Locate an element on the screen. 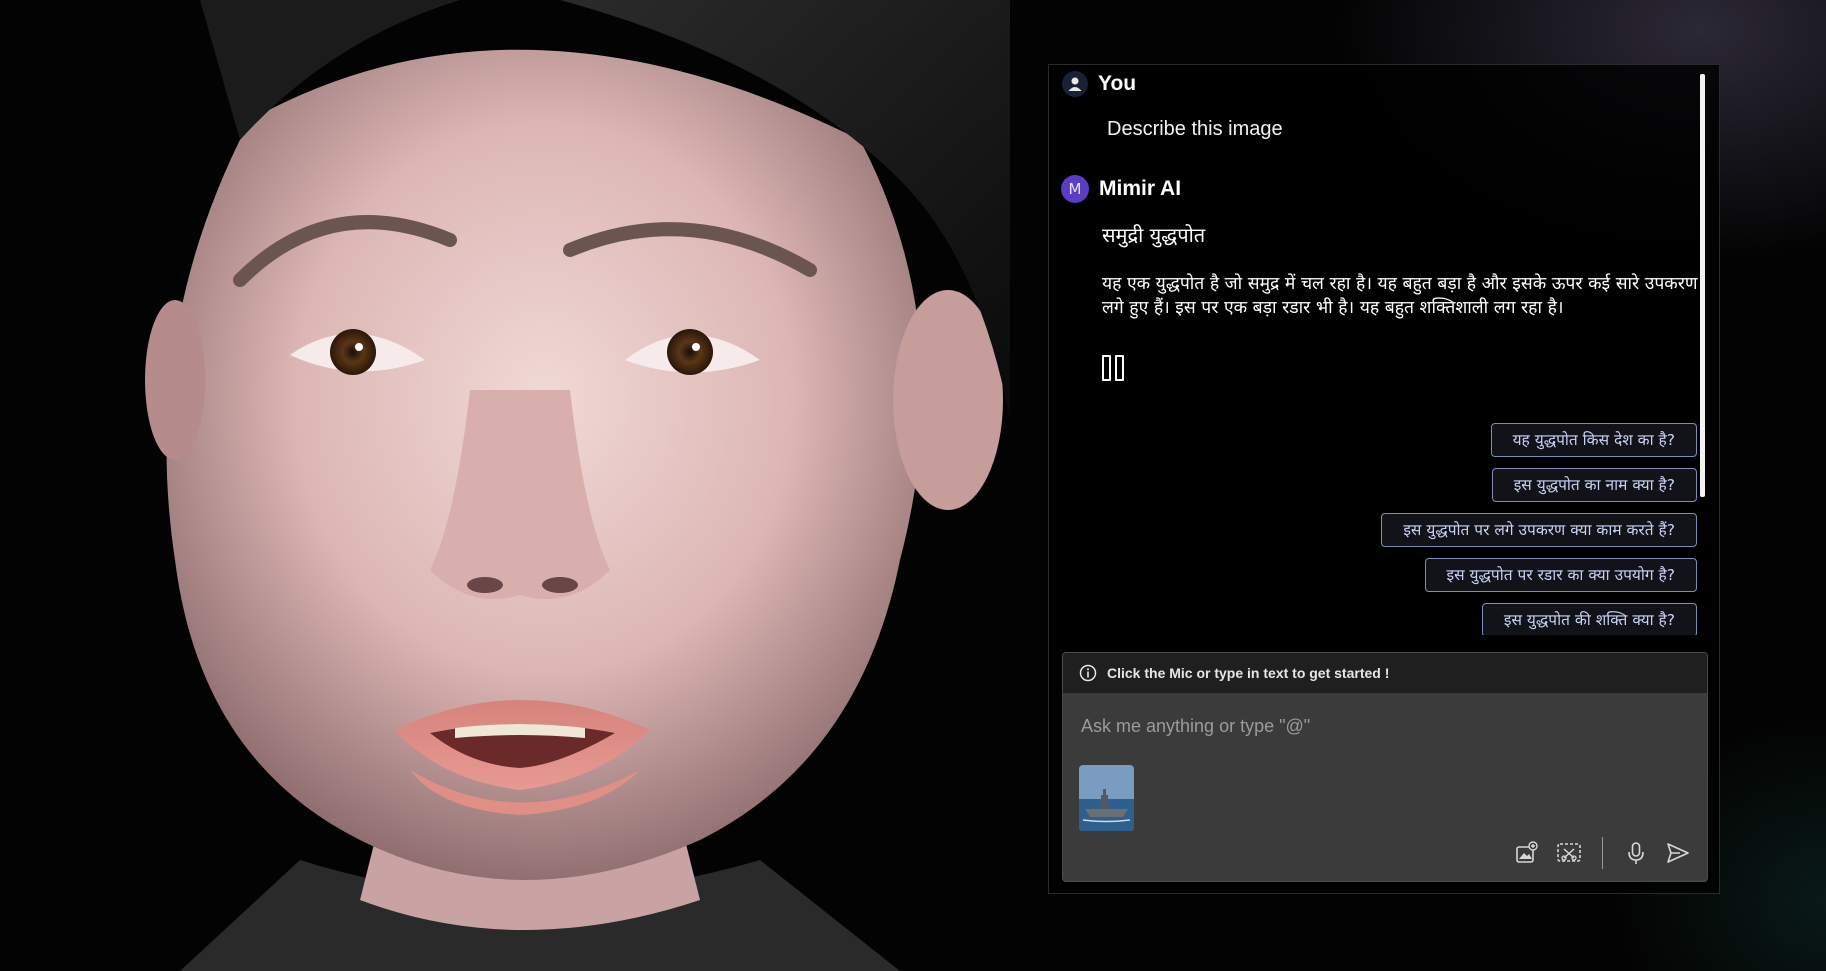 This screenshot has height=971, width=1826. info-icon is located at coordinates (1088, 673).